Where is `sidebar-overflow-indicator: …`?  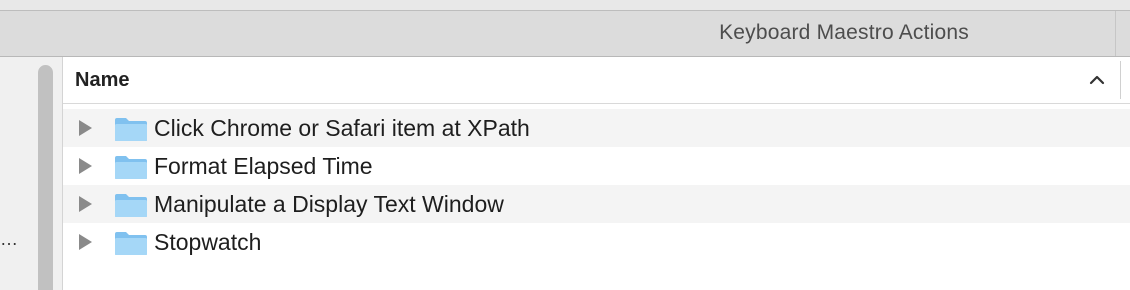 sidebar-overflow-indicator: … is located at coordinates (9, 239).